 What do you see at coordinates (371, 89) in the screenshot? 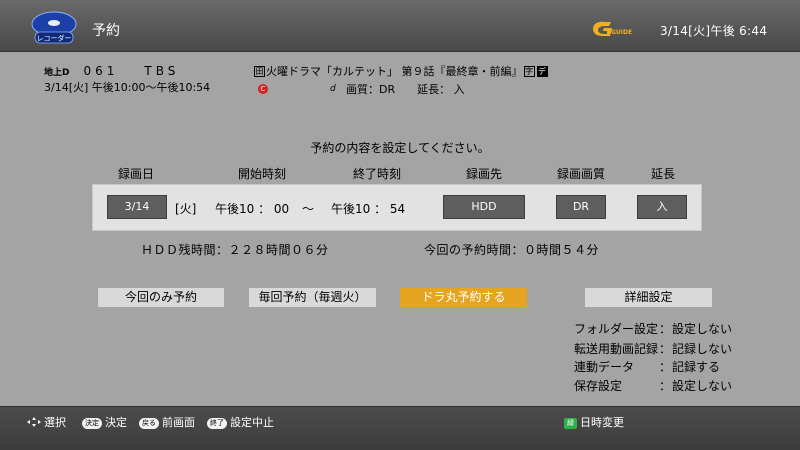
I see `program-quality: 画質：DR` at bounding box center [371, 89].